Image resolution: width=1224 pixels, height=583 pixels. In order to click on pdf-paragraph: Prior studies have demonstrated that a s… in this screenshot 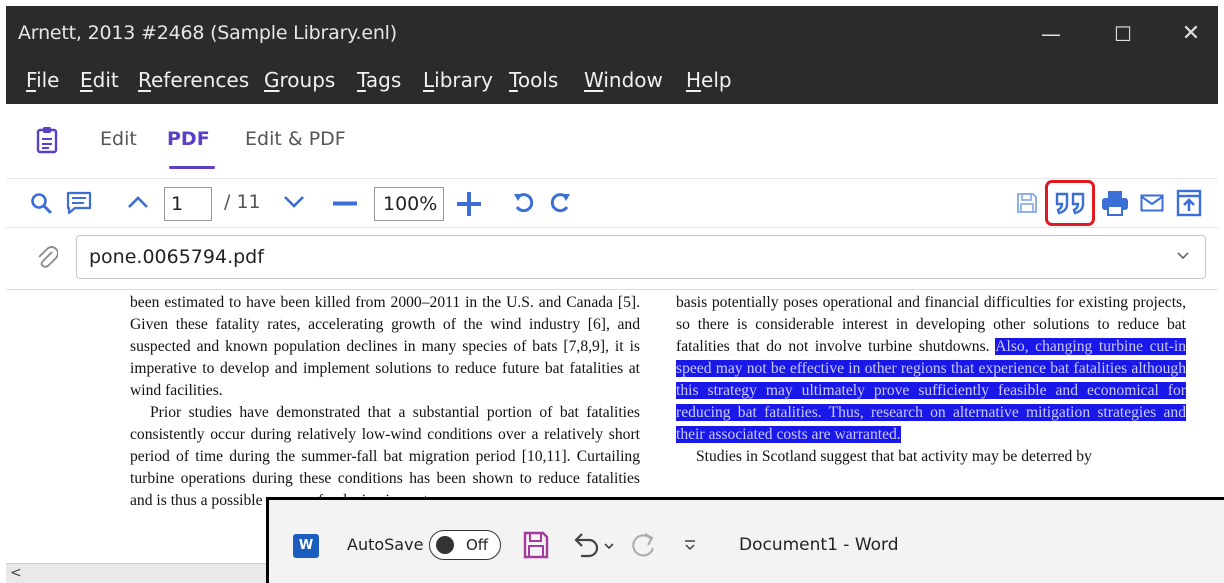, I will do `click(385, 456)`.